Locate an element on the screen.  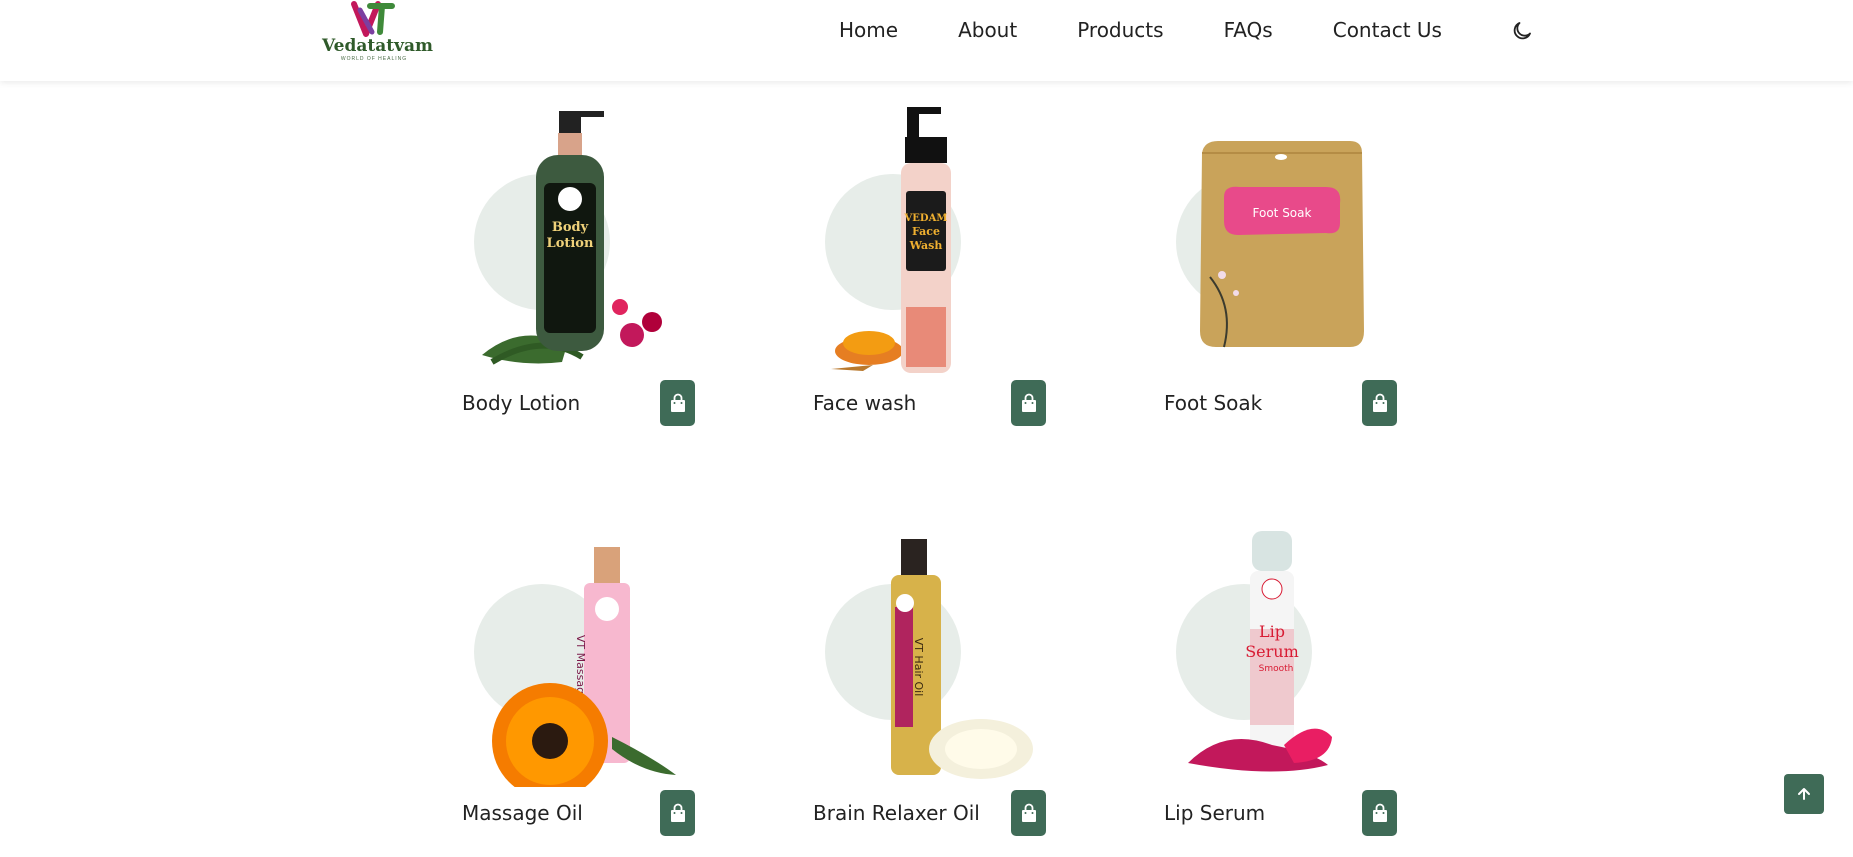
nav-about: About is located at coordinates (987, 30).